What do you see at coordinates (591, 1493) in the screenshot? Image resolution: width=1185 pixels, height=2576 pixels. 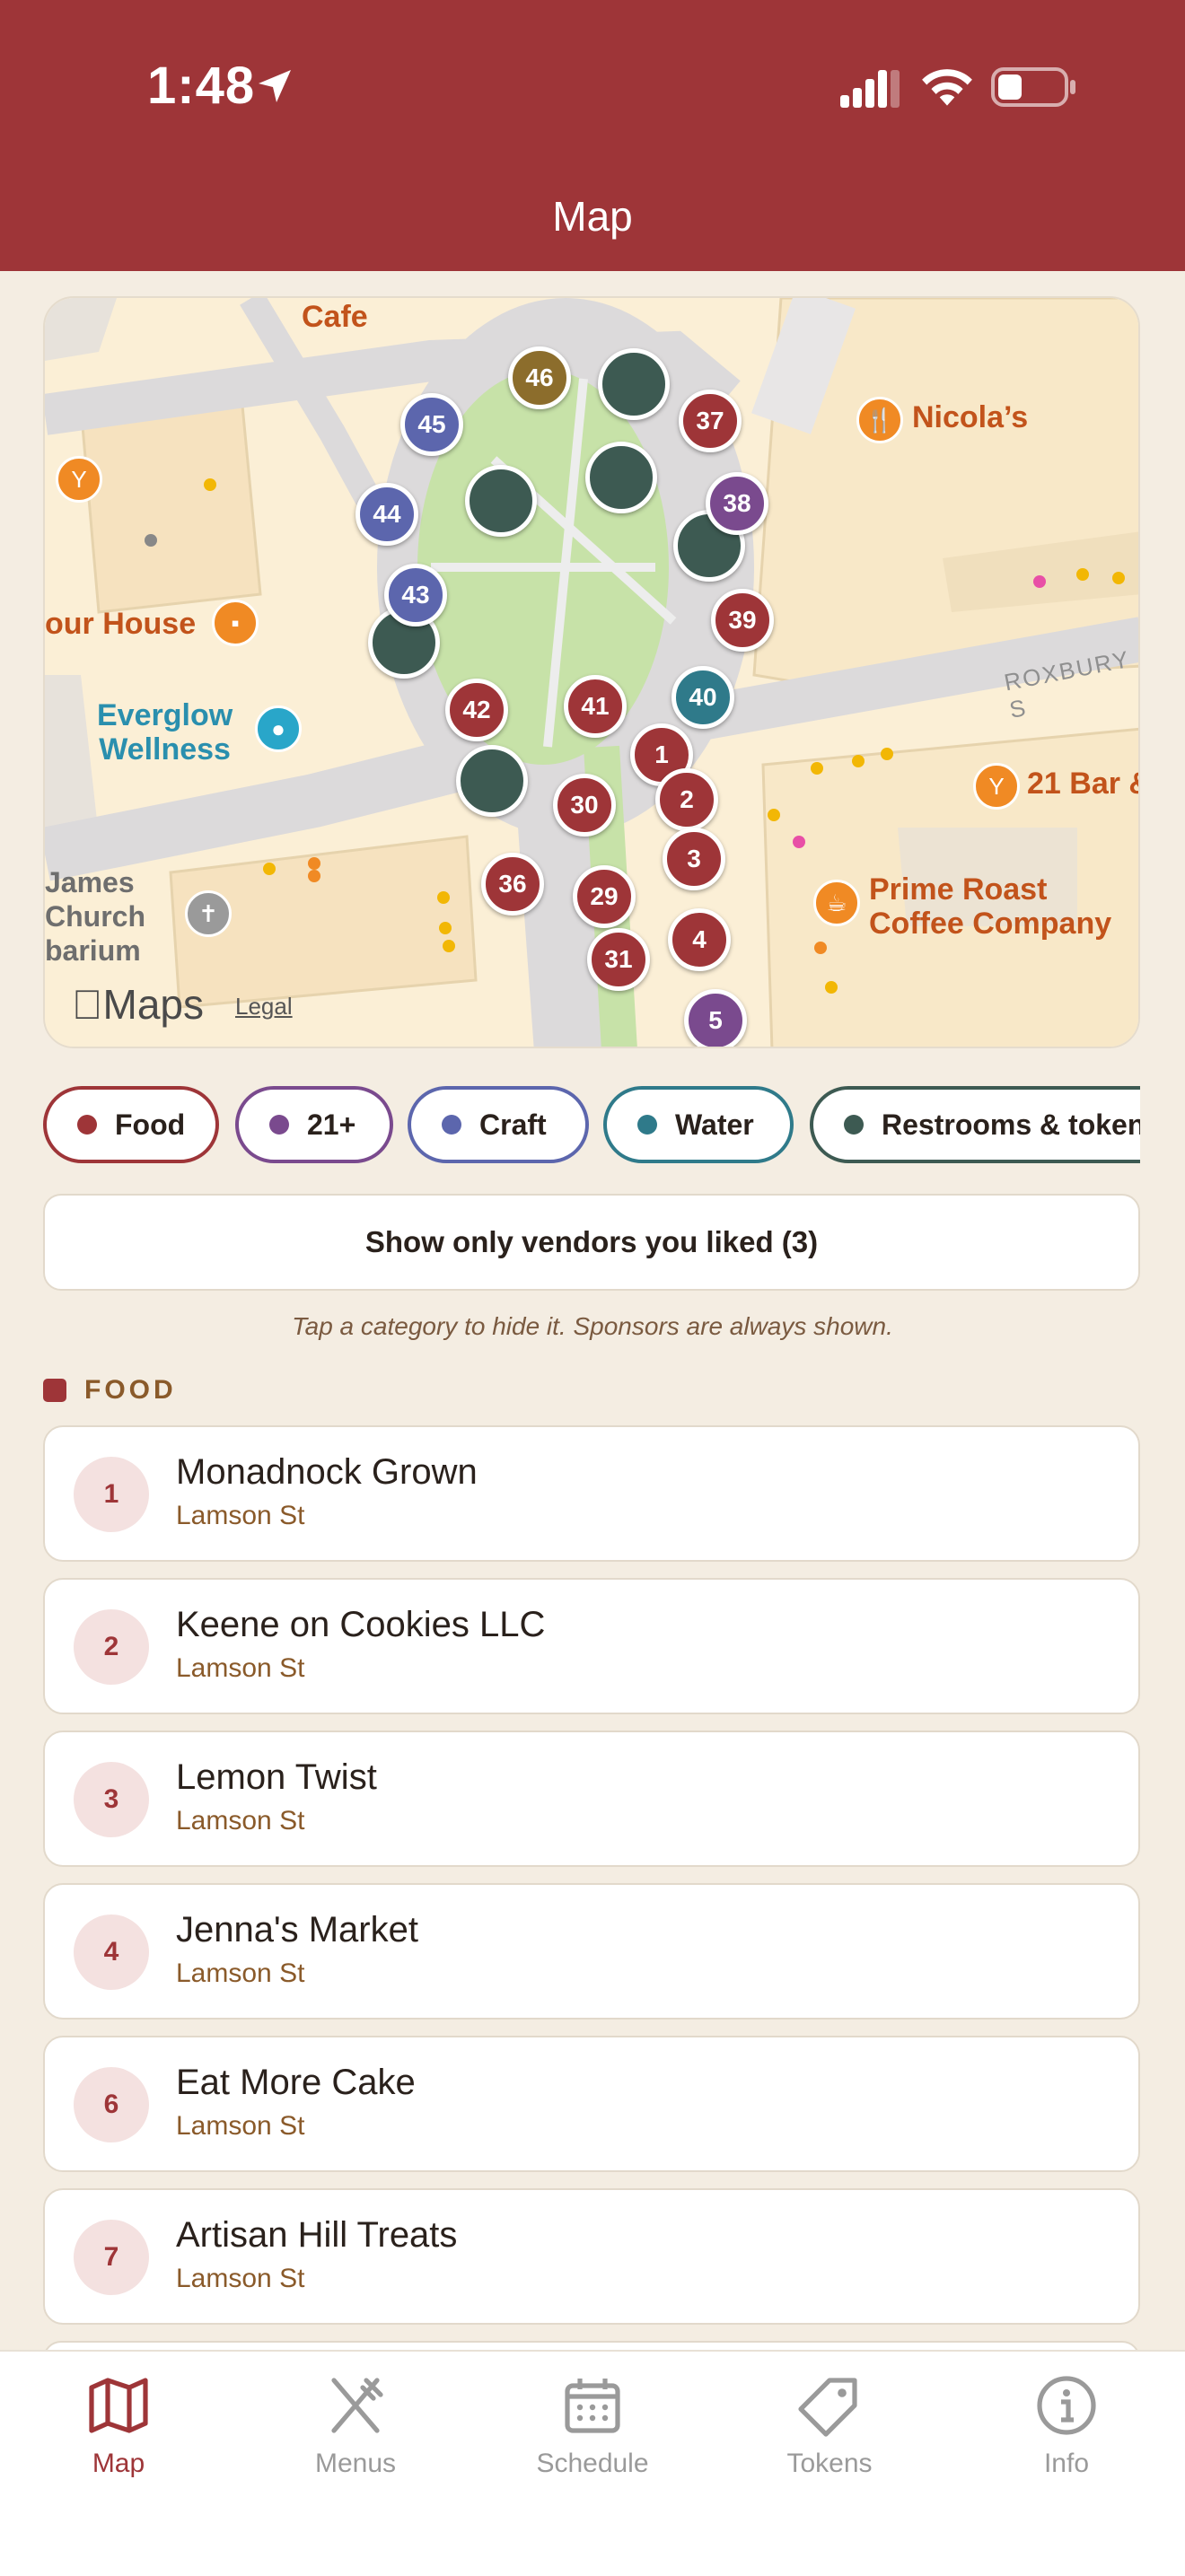 I see `vendor-card: 1 Monadnock Grown Lamson St` at bounding box center [591, 1493].